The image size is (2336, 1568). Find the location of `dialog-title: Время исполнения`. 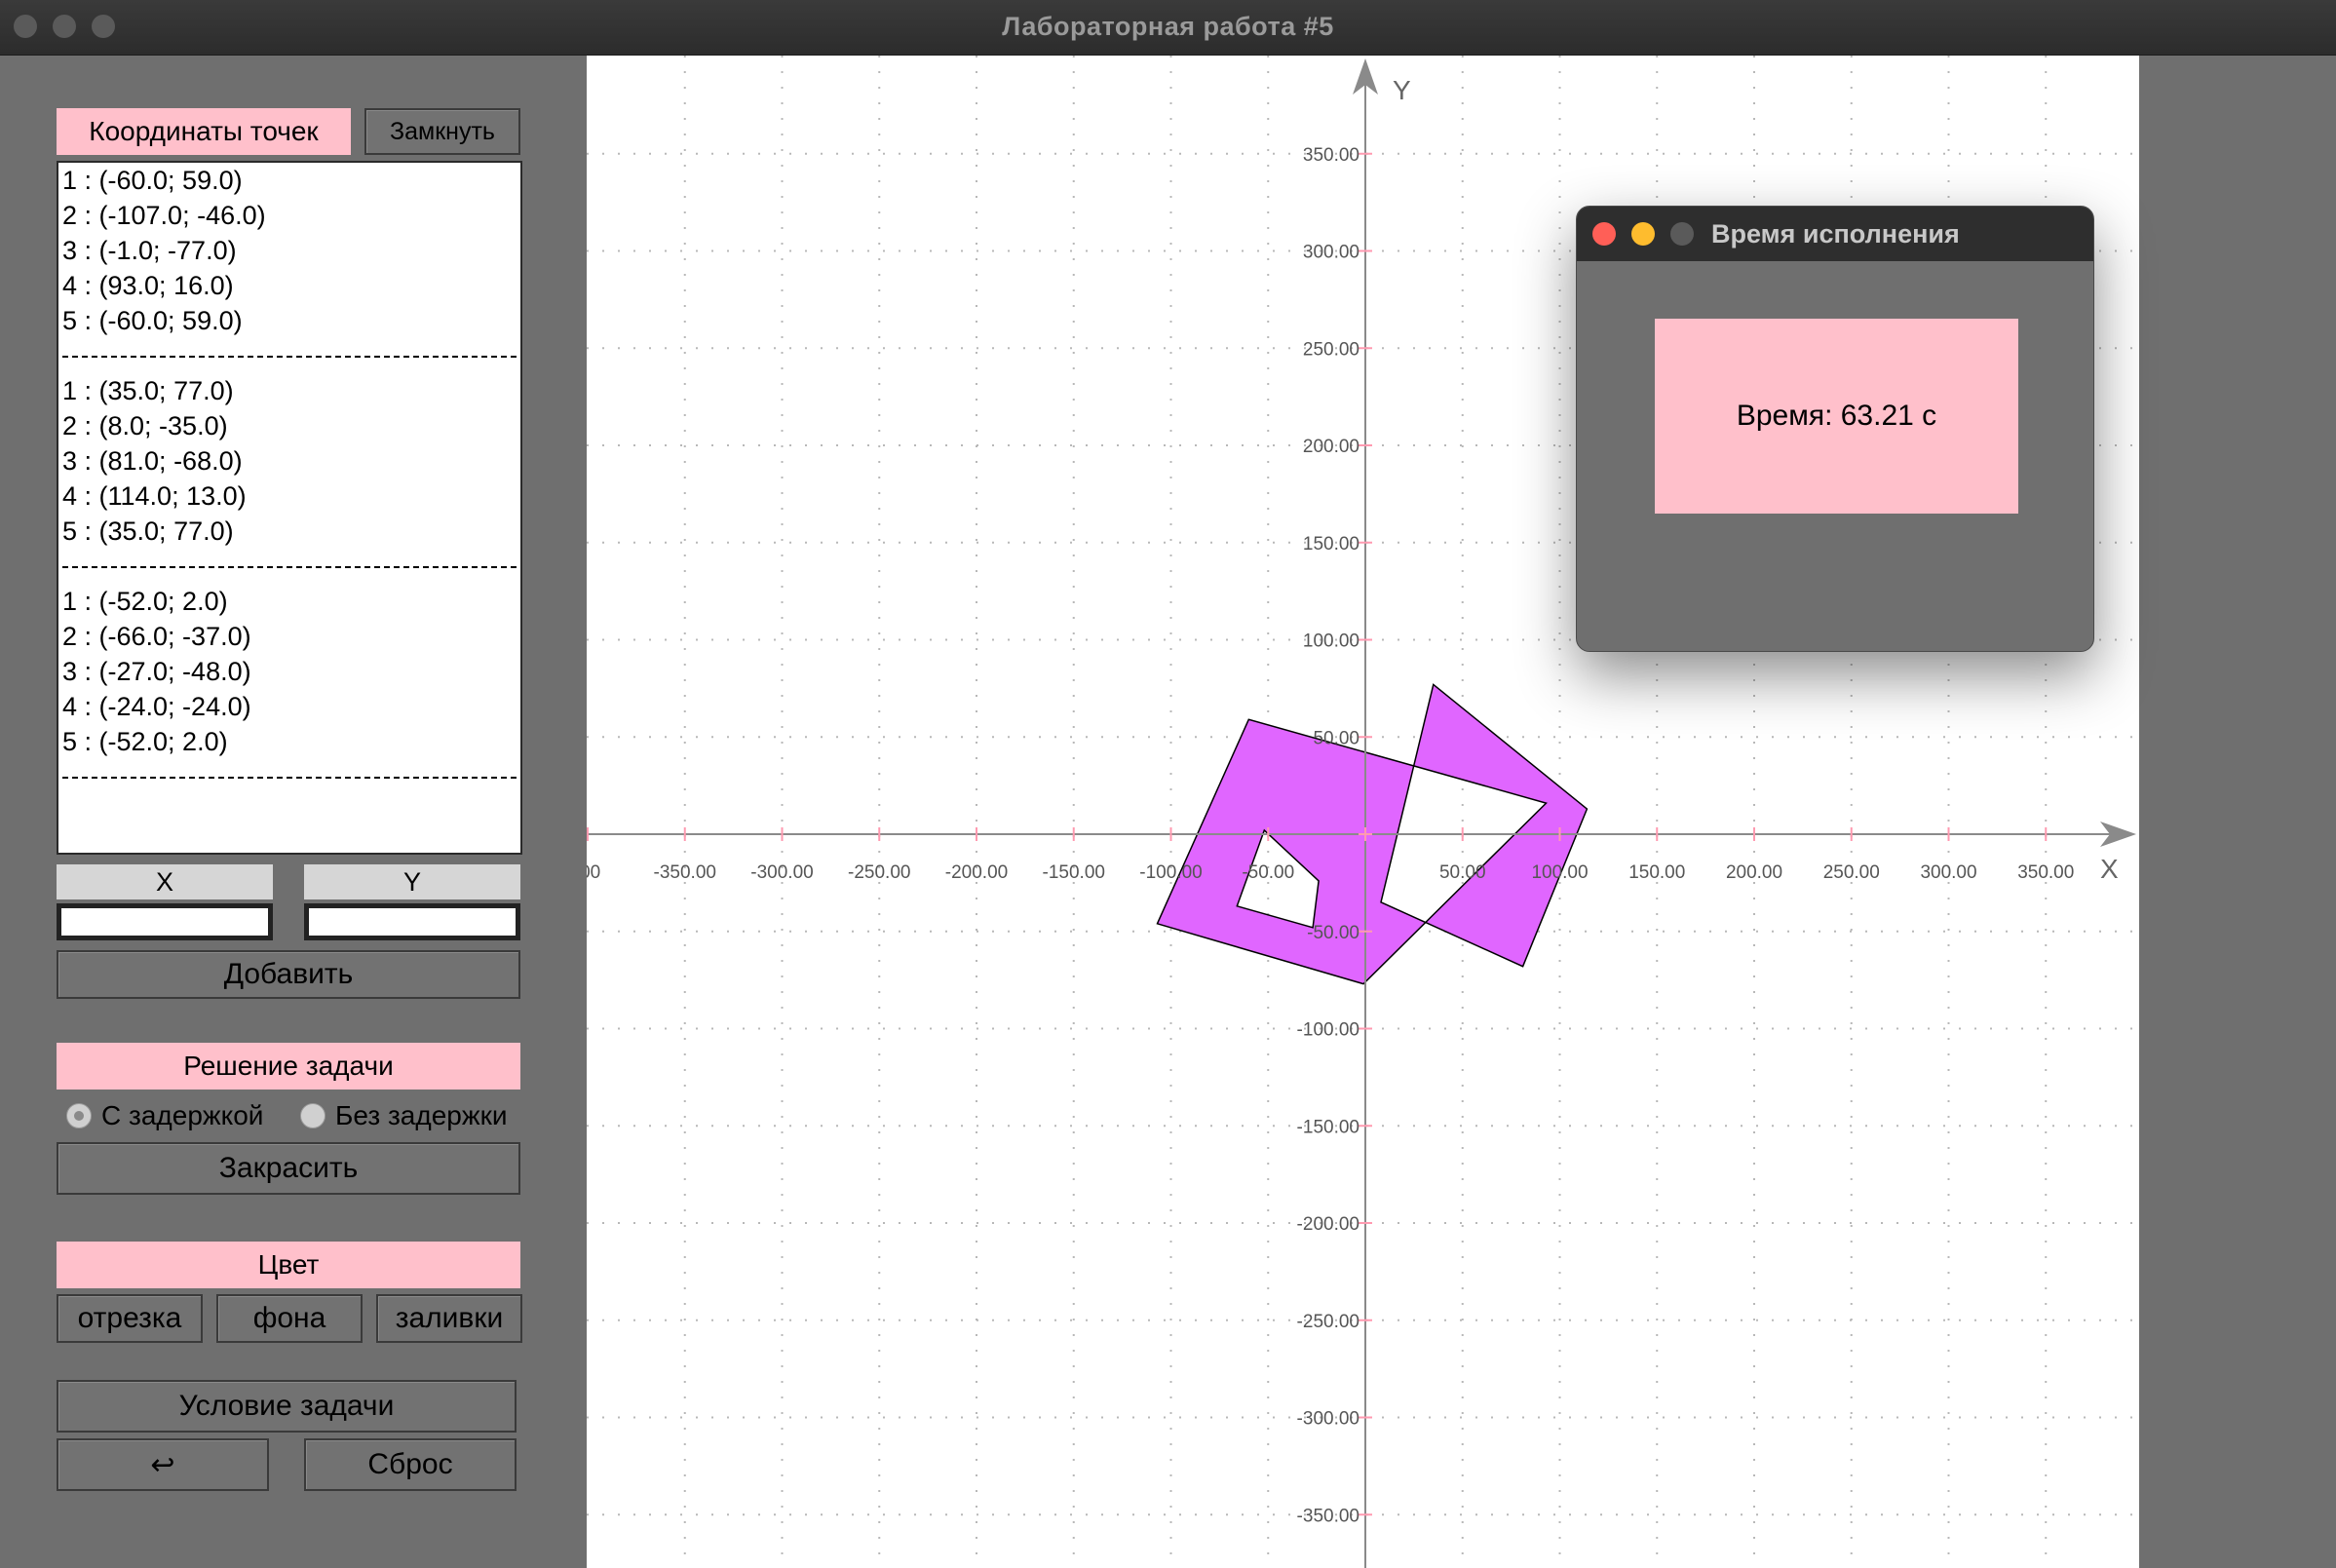

dialog-title: Время исполнения is located at coordinates (1835, 234).